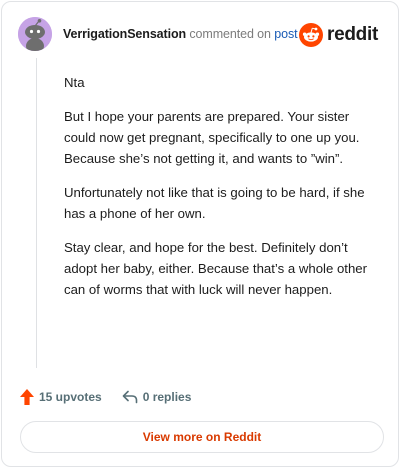 This screenshot has height=468, width=400. I want to click on comment-actions: 15 upvotes 0 replies, so click(105, 397).